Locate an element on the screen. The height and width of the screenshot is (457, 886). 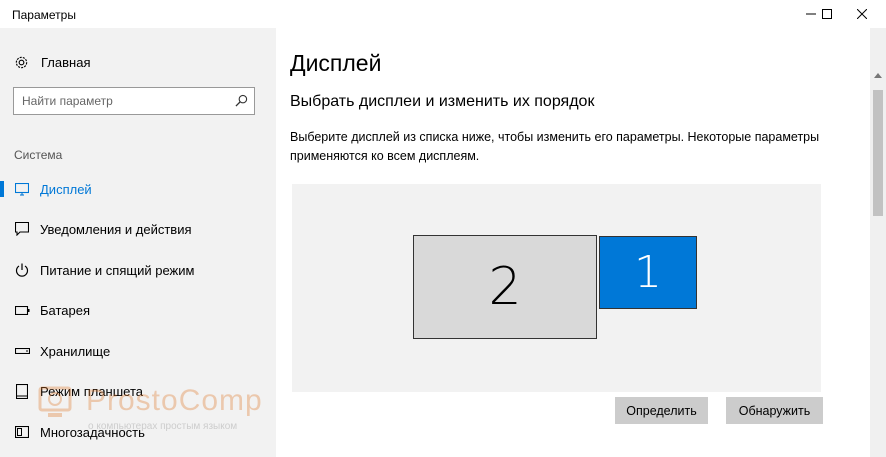
notification-icon is located at coordinates (22, 229).